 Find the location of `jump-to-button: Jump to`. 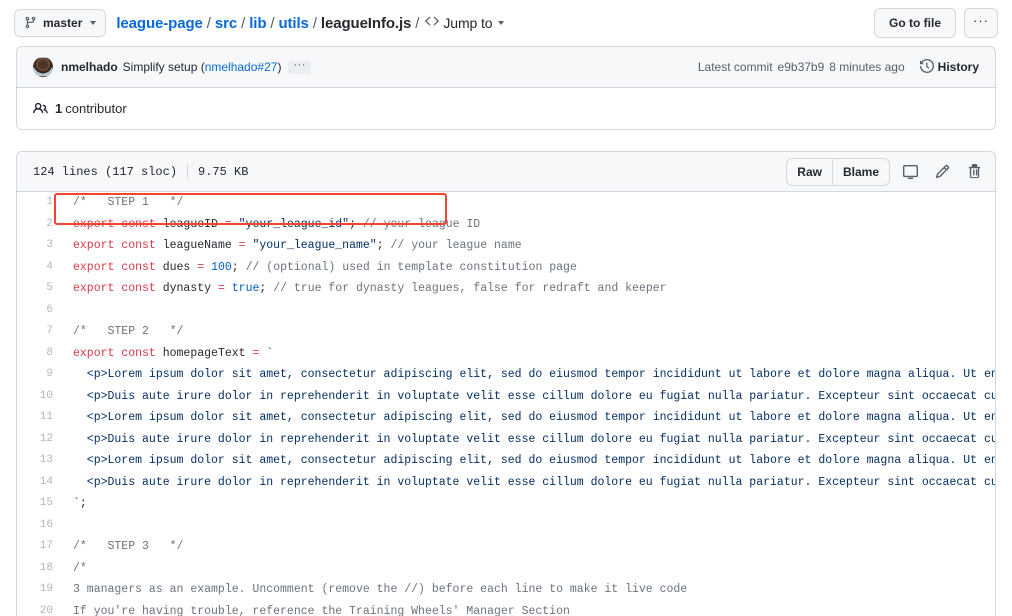

jump-to-button: Jump to is located at coordinates (465, 23).